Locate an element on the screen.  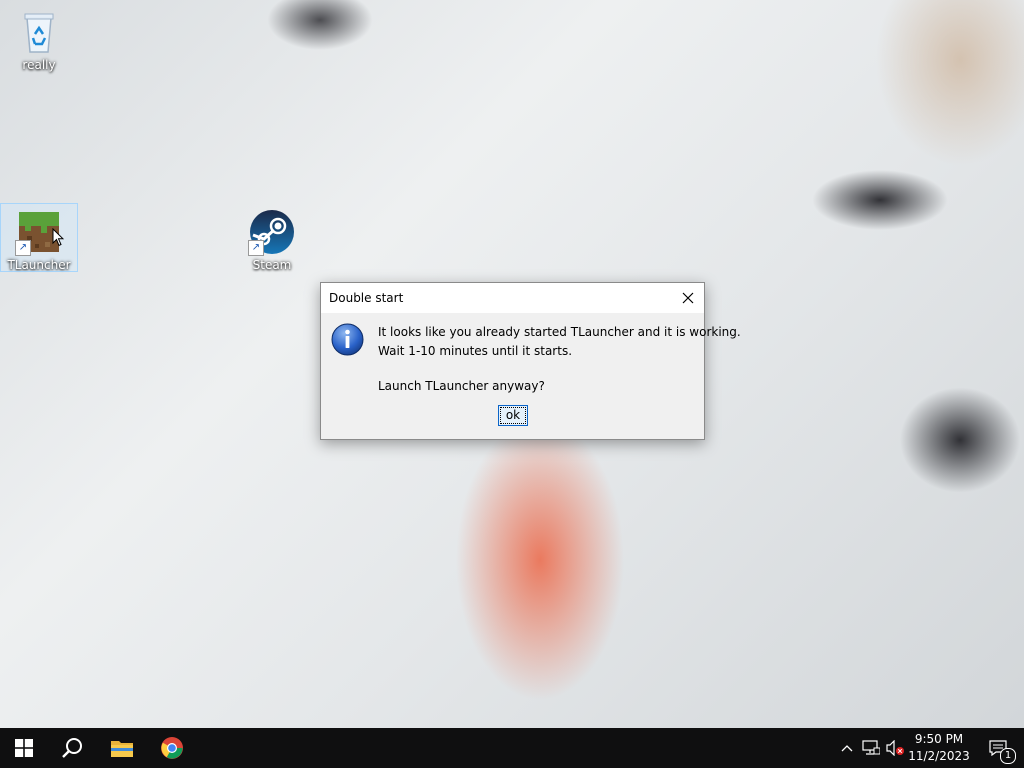
start-icon is located at coordinates (24, 748).